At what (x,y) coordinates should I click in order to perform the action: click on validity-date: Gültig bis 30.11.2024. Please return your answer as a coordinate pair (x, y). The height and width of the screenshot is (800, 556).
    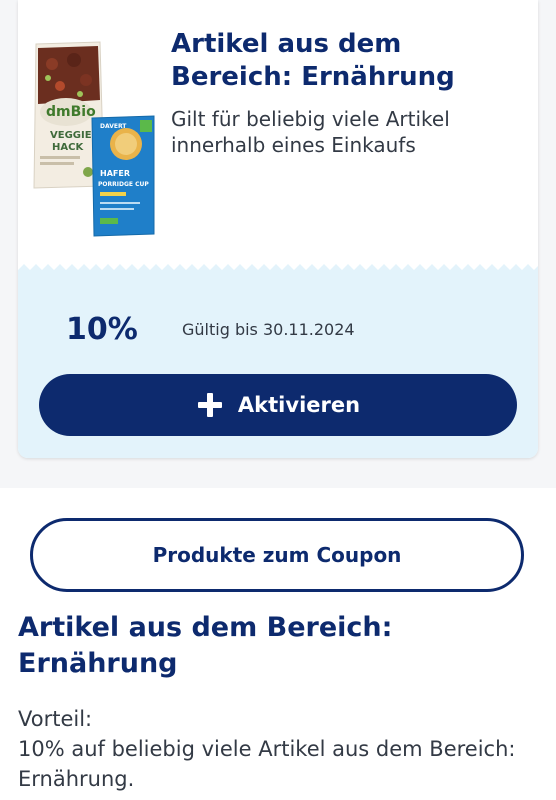
    Looking at the image, I should click on (268, 329).